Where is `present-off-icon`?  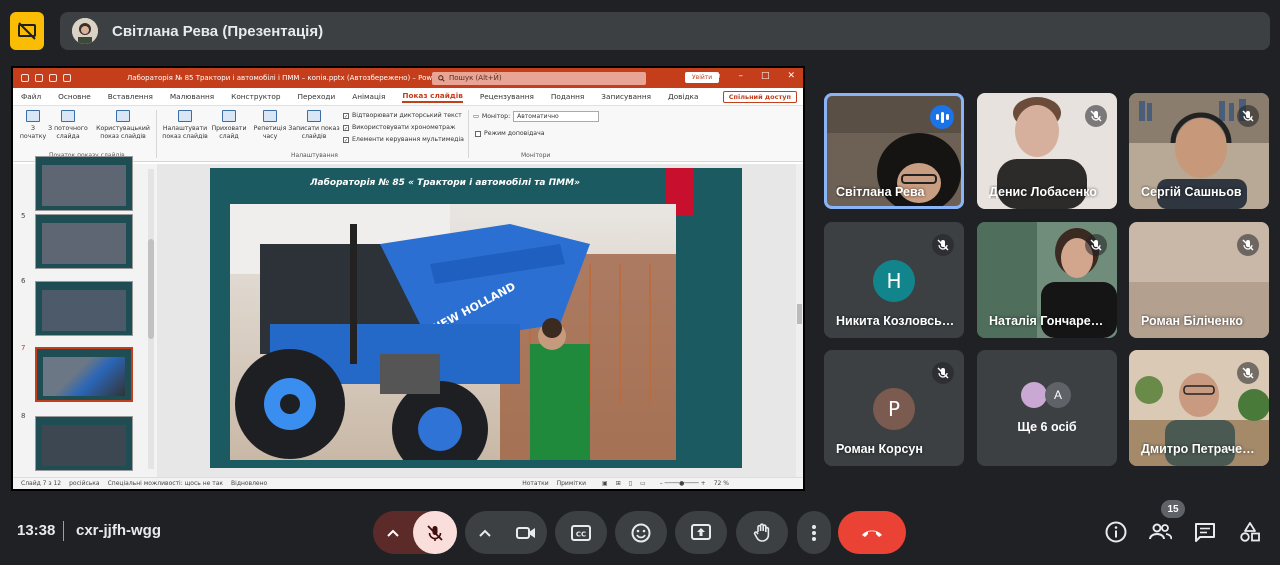
present-off-icon is located at coordinates (27, 31).